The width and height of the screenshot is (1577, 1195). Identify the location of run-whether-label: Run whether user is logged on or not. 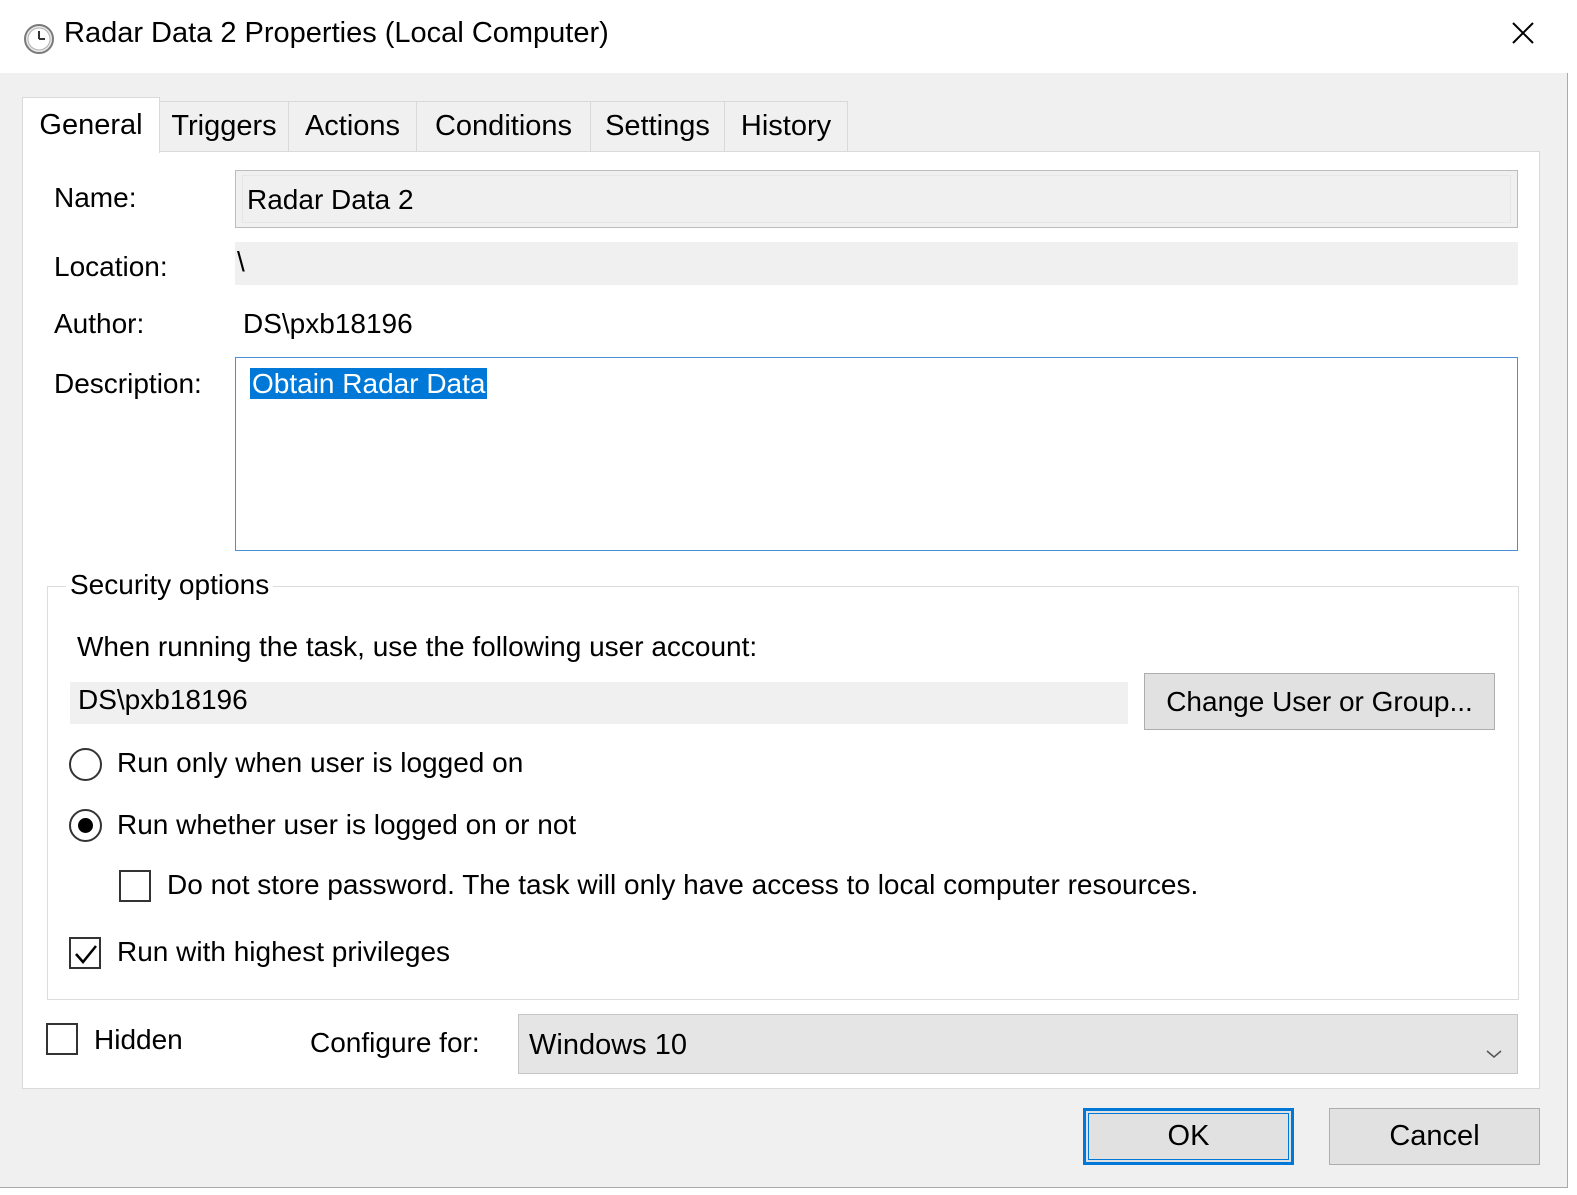
(346, 825).